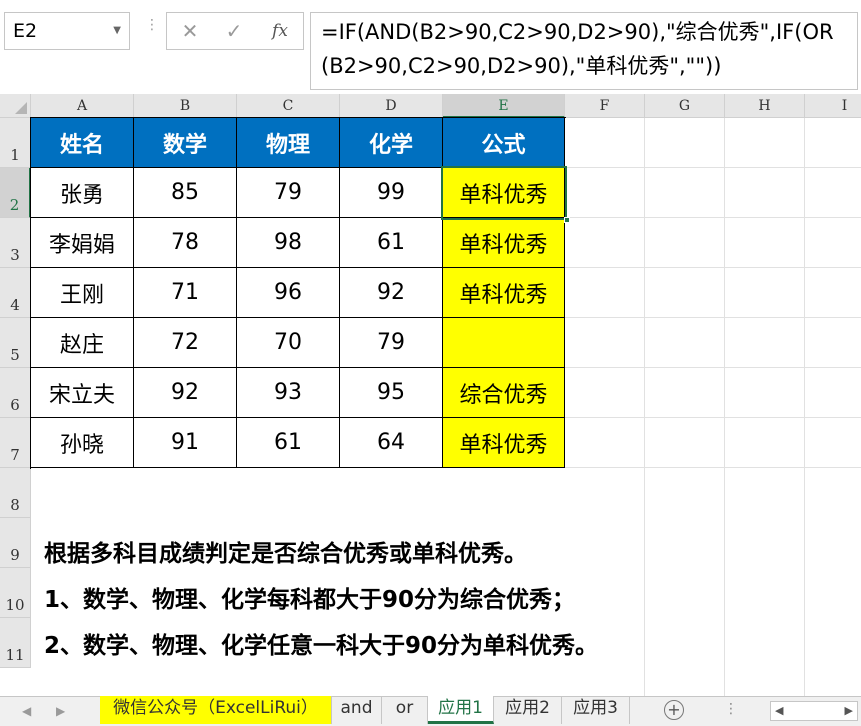 This screenshot has width=861, height=726. What do you see at coordinates (280, 31) in the screenshot?
I see `fx-icon: fx` at bounding box center [280, 31].